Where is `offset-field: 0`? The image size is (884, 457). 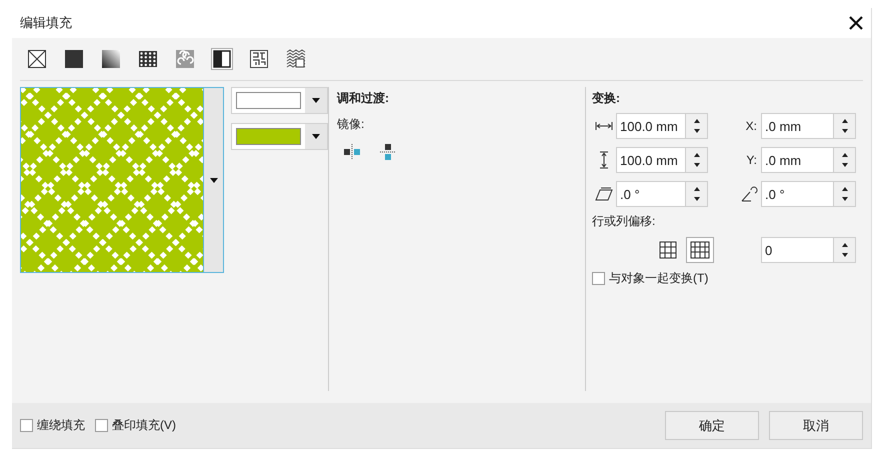
offset-field: 0 is located at coordinates (797, 250).